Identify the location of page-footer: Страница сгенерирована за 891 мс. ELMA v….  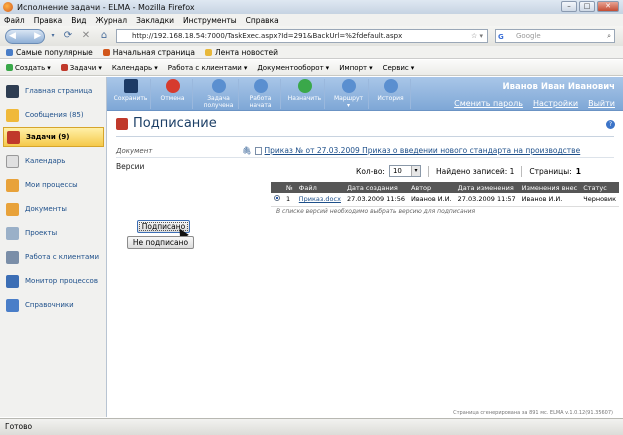
(533, 413).